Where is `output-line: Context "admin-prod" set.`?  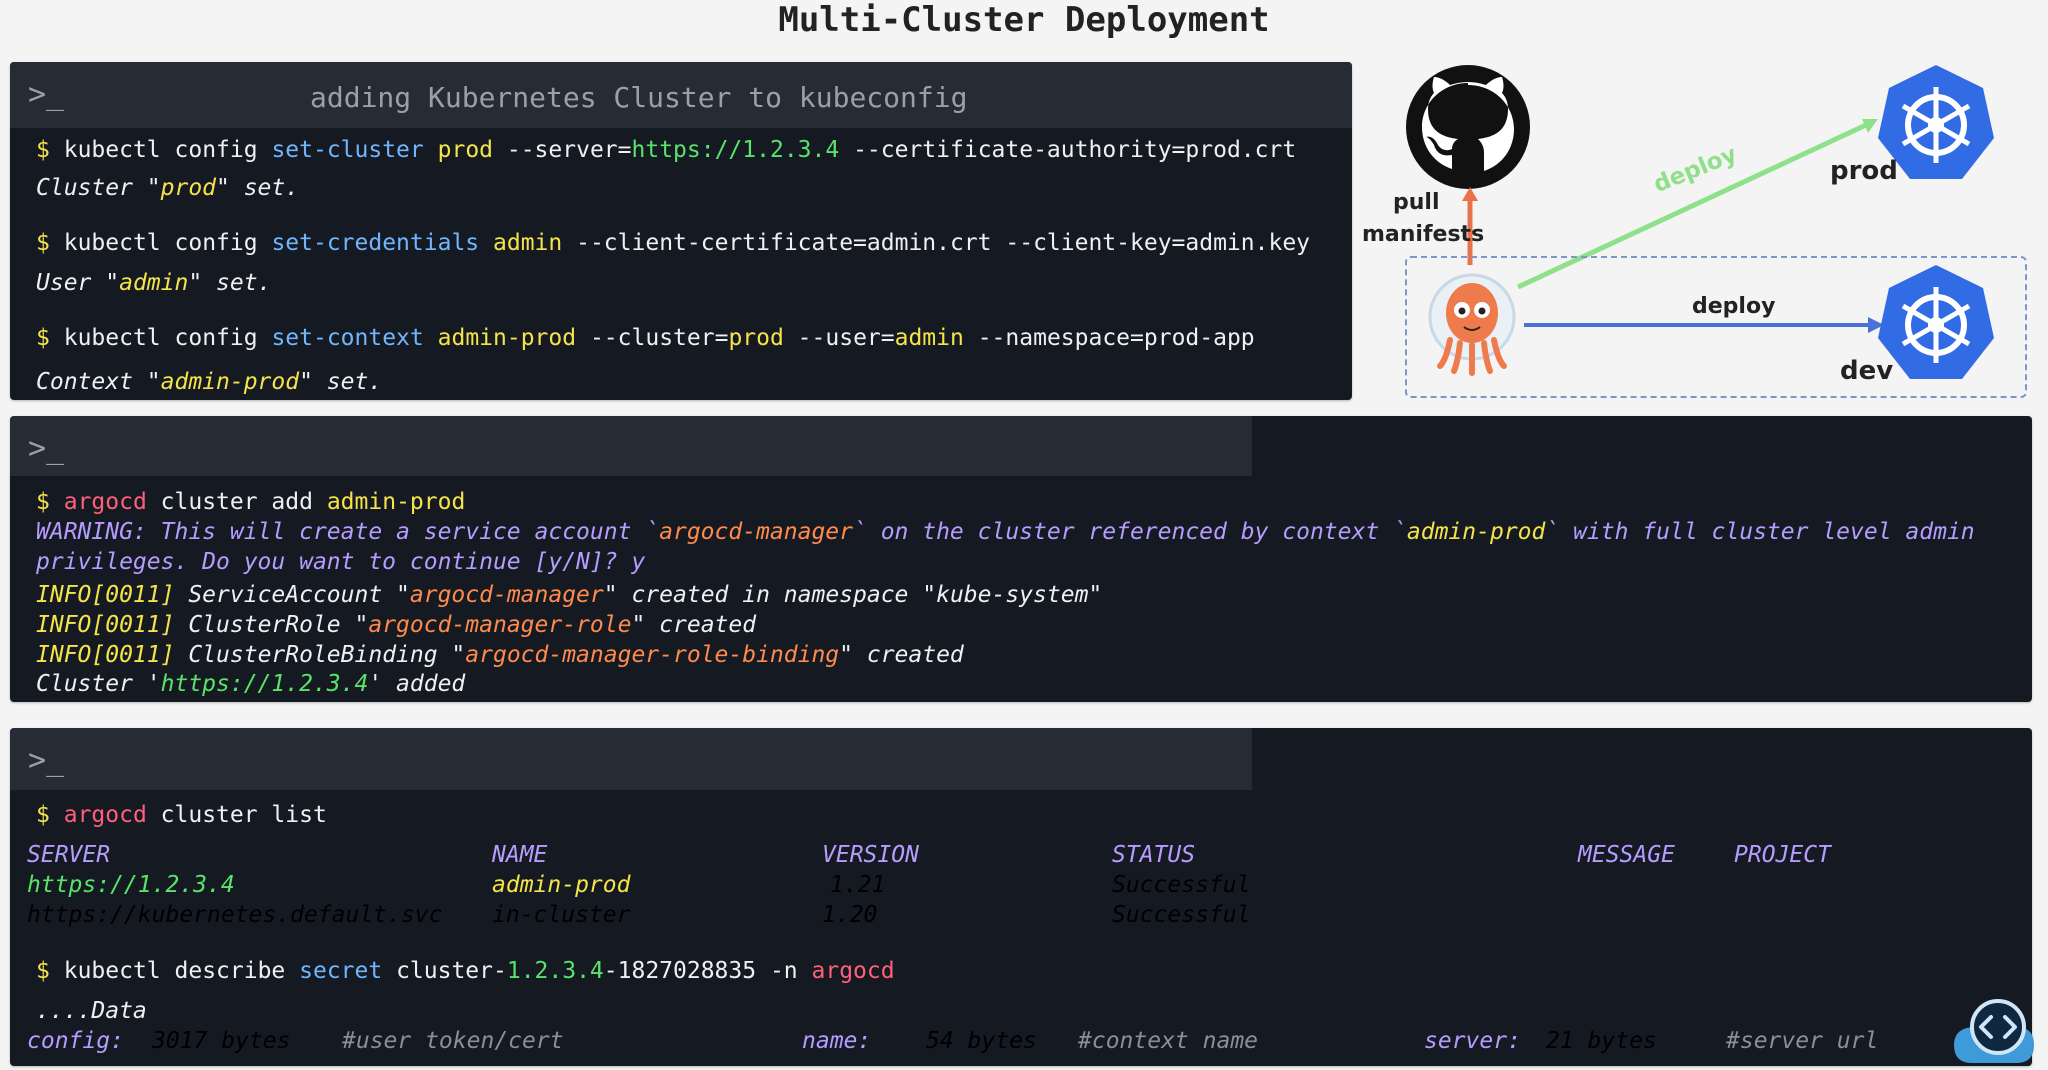
output-line: Context "admin-prod" set. is located at coordinates (209, 382).